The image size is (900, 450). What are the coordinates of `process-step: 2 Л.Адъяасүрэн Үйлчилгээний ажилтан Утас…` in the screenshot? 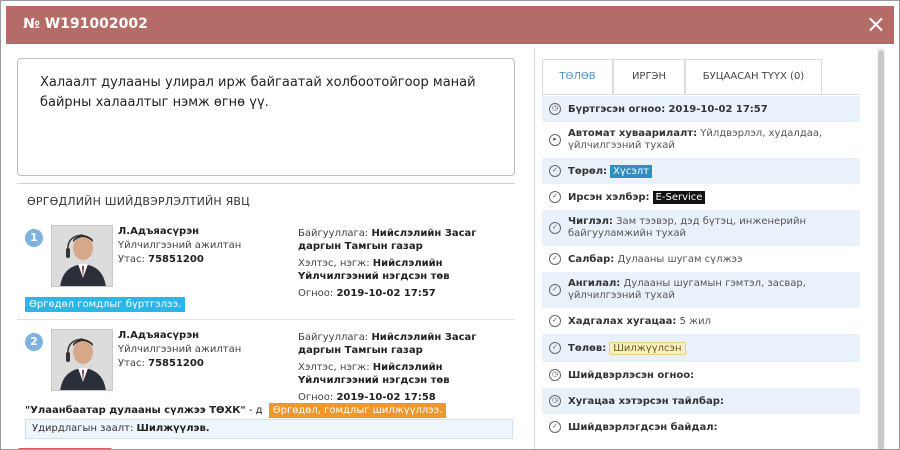 It's located at (266, 381).